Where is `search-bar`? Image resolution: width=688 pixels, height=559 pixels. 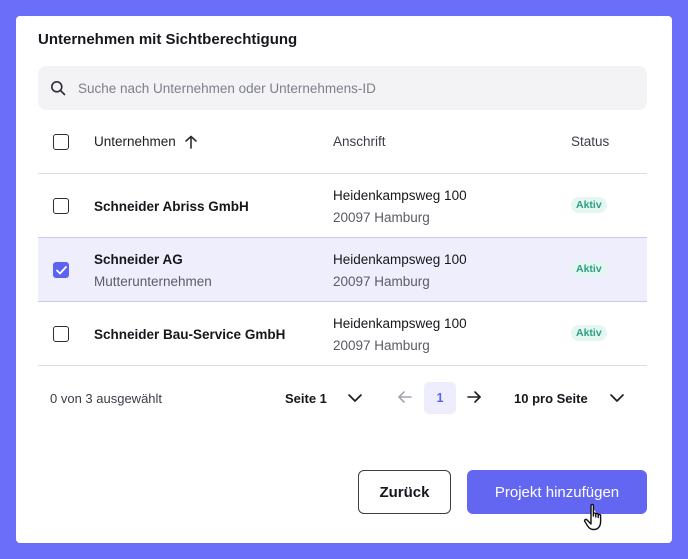
search-bar is located at coordinates (342, 88).